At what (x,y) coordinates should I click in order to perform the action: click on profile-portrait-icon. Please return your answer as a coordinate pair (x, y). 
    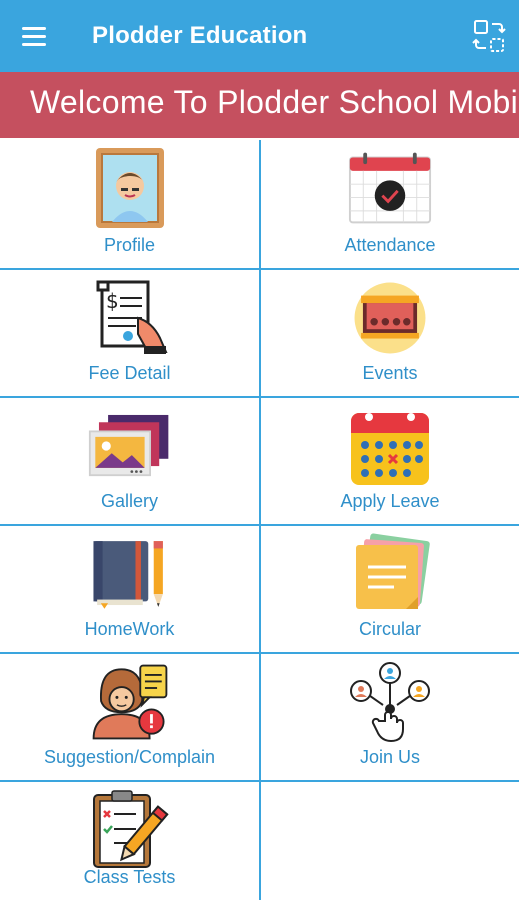
    Looking at the image, I should click on (130, 188).